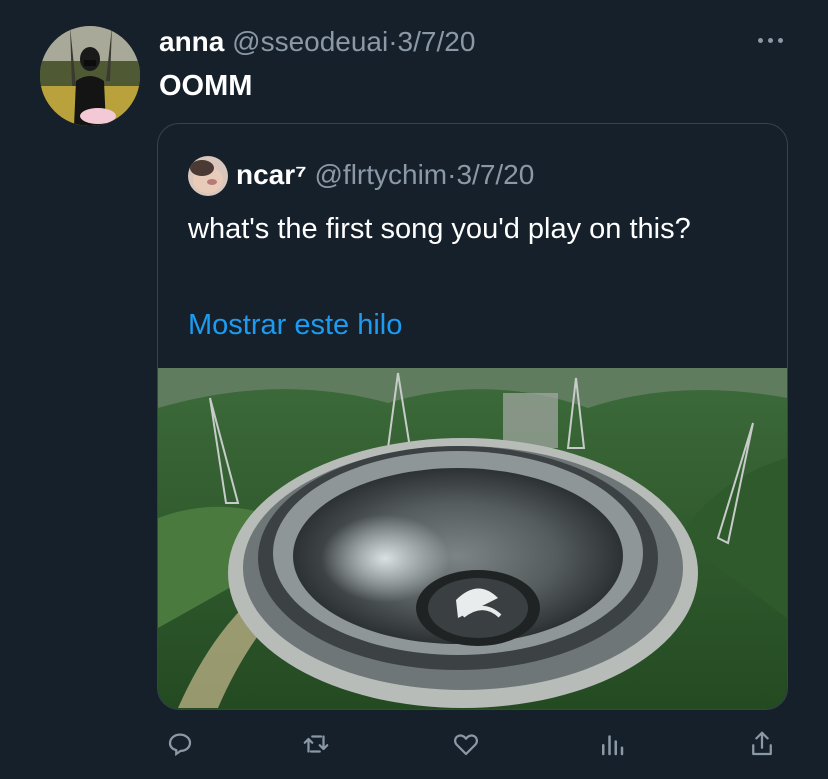 Image resolution: width=828 pixels, height=779 pixels. I want to click on author-handle: @sseodeuai, so click(310, 41).